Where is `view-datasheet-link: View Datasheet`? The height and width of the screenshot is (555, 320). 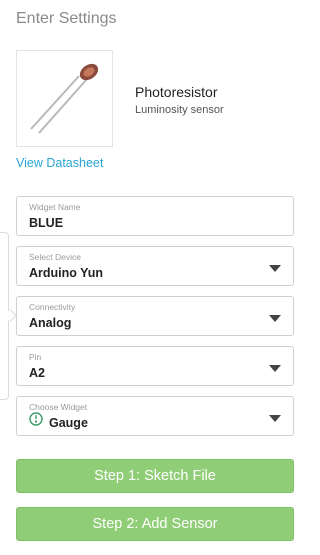
view-datasheet-link: View Datasheet is located at coordinates (59, 163).